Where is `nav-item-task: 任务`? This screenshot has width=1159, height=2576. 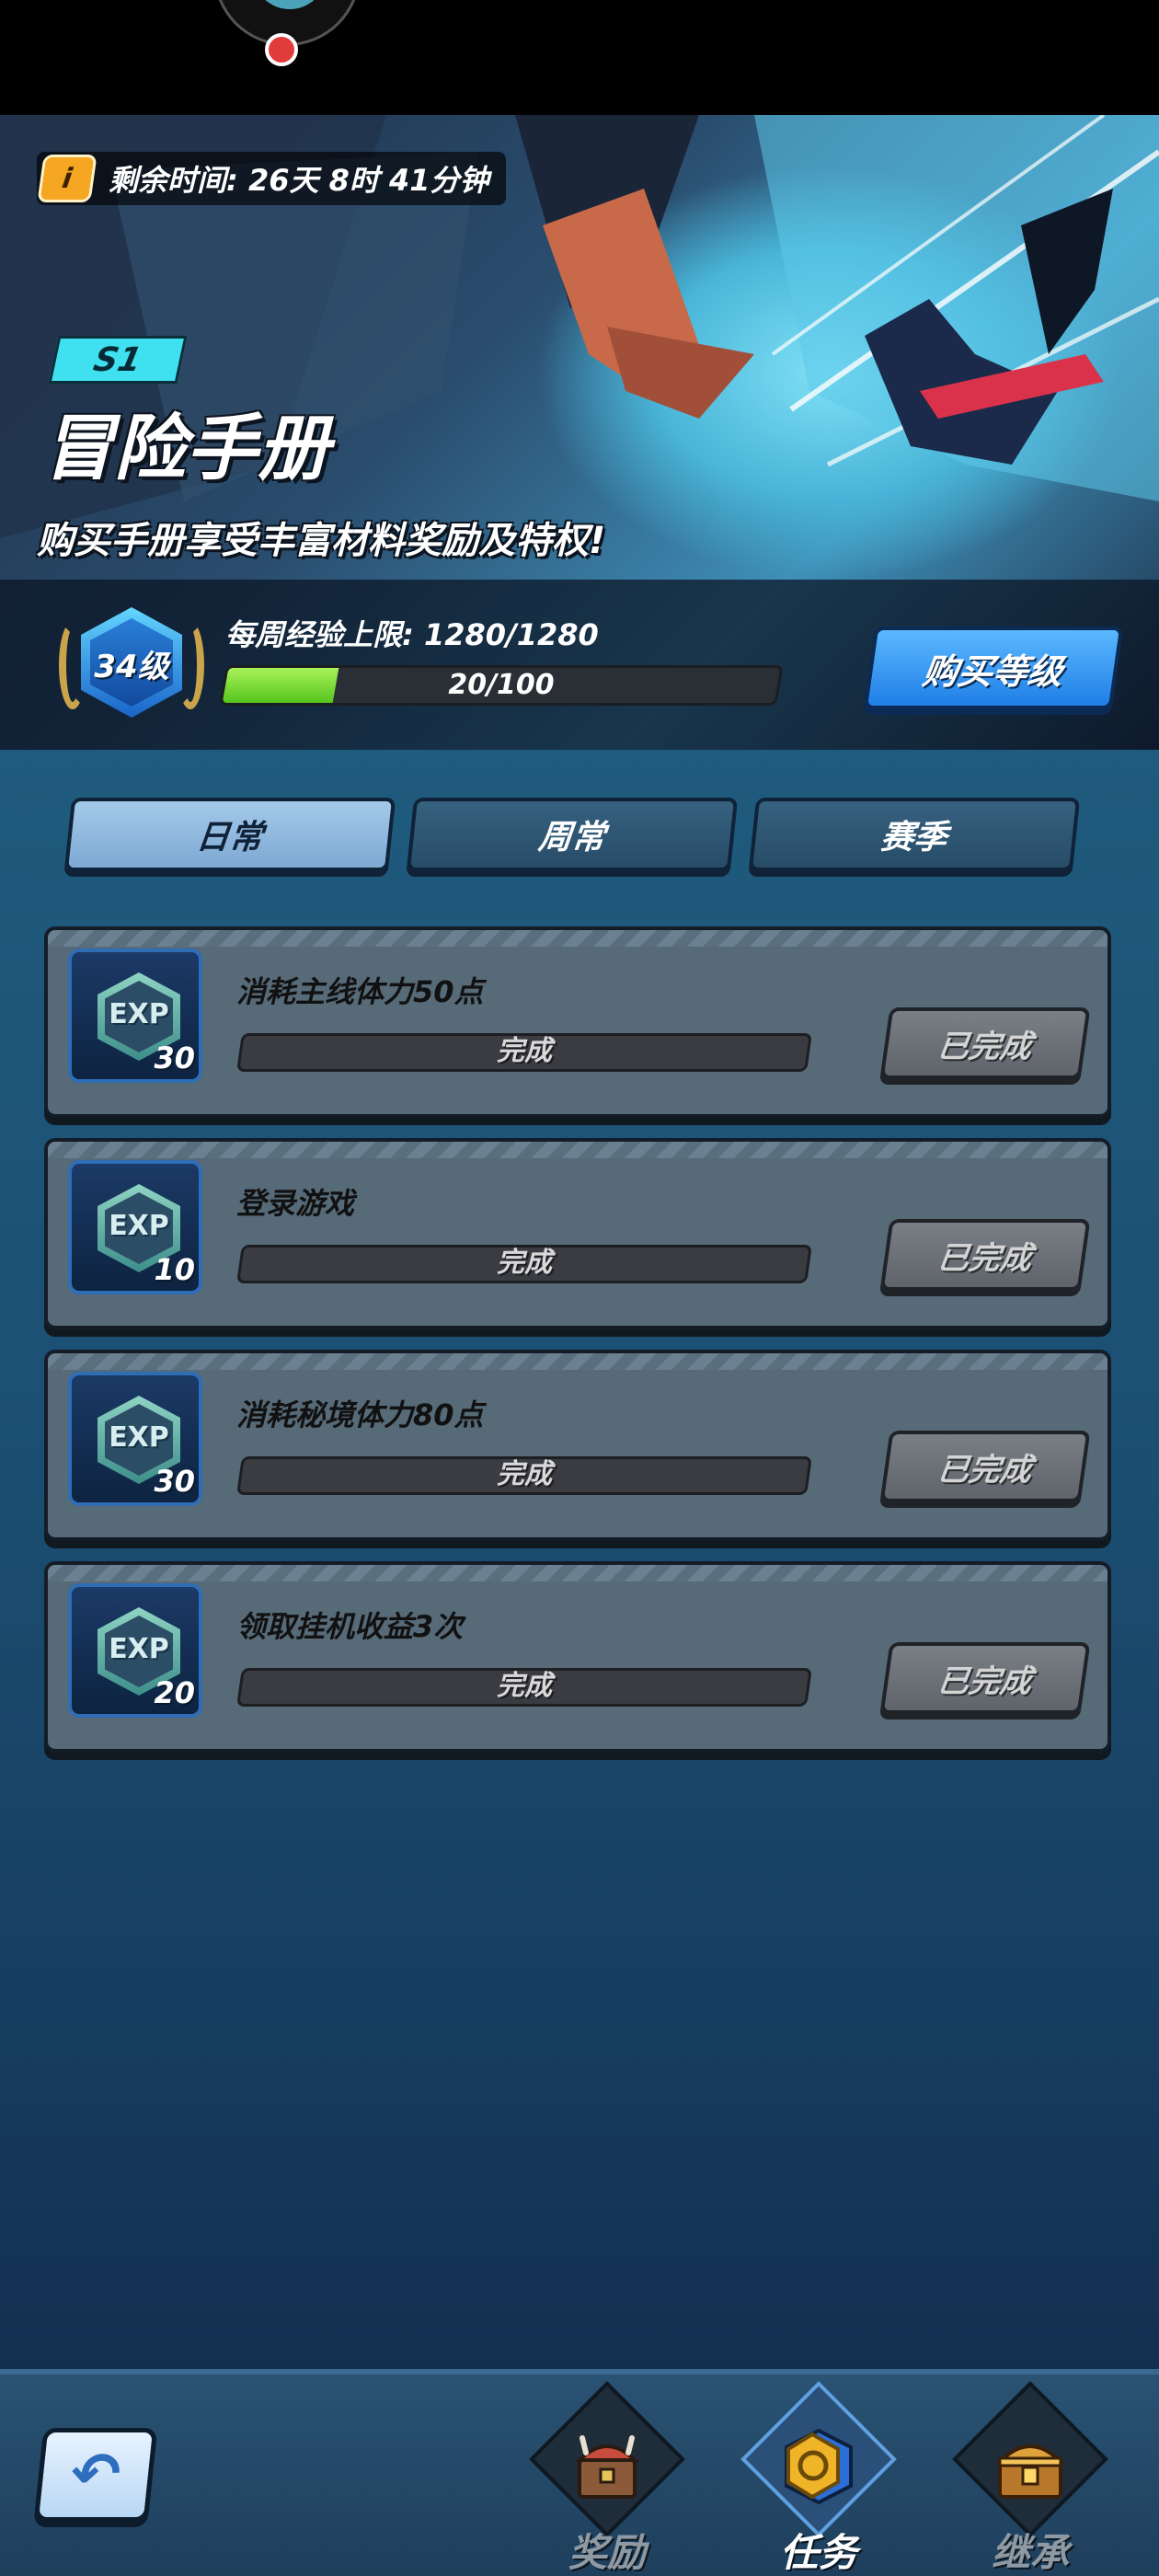
nav-item-task: 任务 is located at coordinates (819, 2478).